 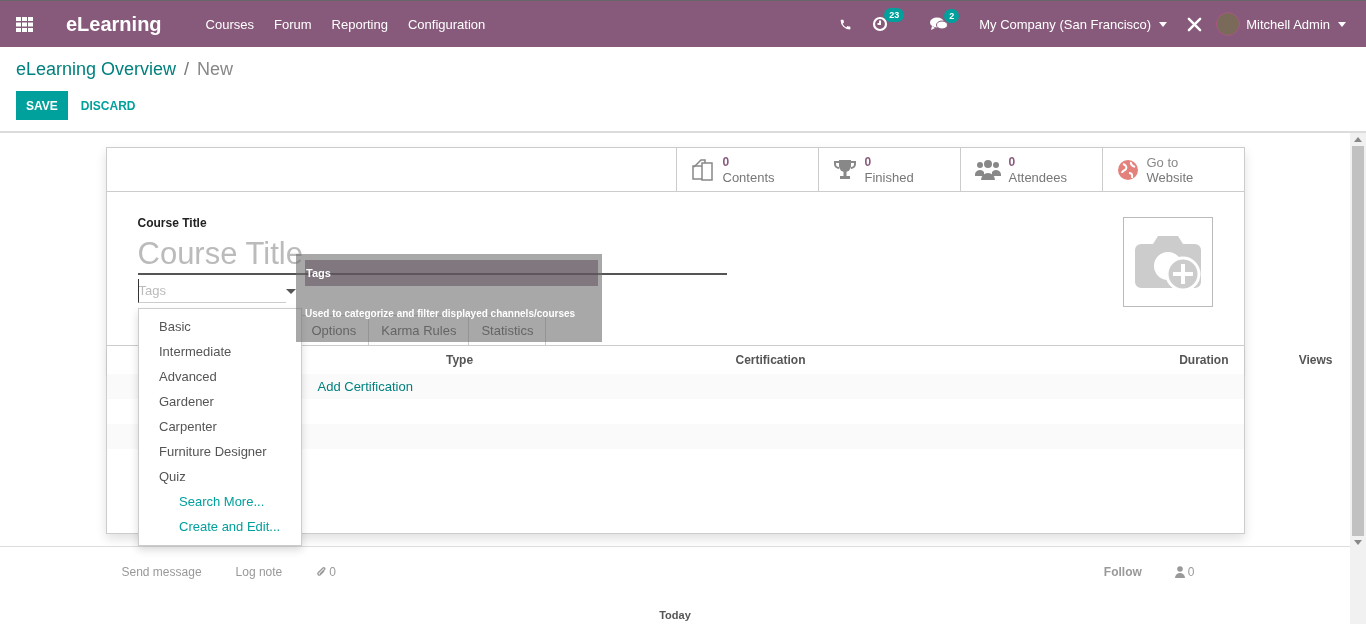 What do you see at coordinates (220, 476) in the screenshot?
I see `dropdown-option: Quiz` at bounding box center [220, 476].